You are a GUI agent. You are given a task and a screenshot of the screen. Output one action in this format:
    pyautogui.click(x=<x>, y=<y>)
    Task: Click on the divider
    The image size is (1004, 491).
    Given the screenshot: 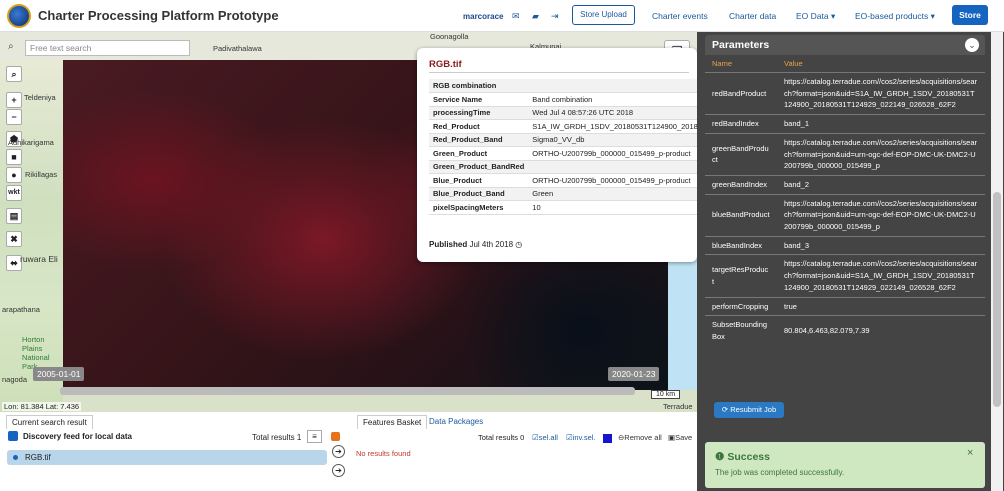 What is the action you would take?
    pyautogui.click(x=559, y=72)
    